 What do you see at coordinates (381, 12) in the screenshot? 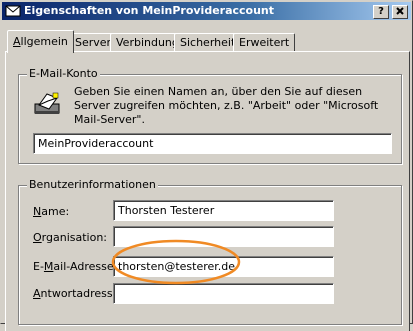
I see `help-button: ?` at bounding box center [381, 12].